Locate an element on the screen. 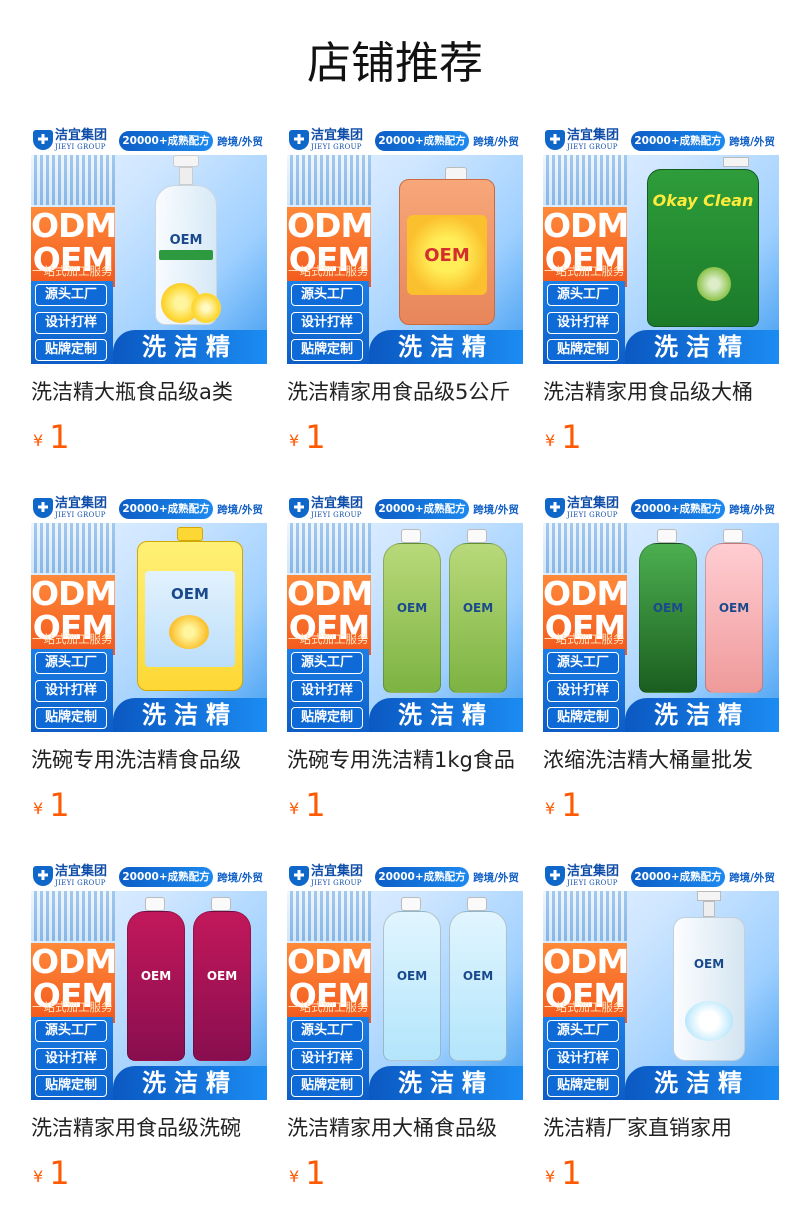 The image size is (790, 1232). product-title: 洗洁精家用食品级洗碗 is located at coordinates (149, 1128).